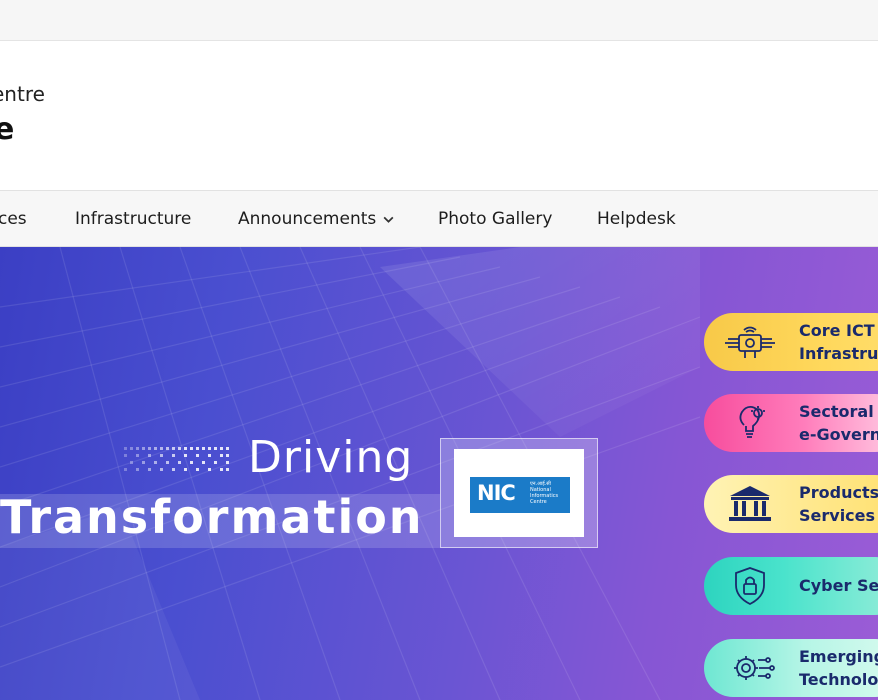 Image resolution: width=878 pixels, height=700 pixels. What do you see at coordinates (750, 342) in the screenshot?
I see `circuit-chip-icon` at bounding box center [750, 342].